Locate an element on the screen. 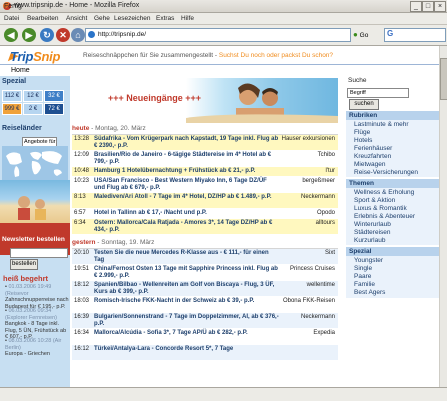 The height and width of the screenshot is (401, 447). tagline-slogan: Suchst Du noch oder packst Du schon? is located at coordinates (276, 55).